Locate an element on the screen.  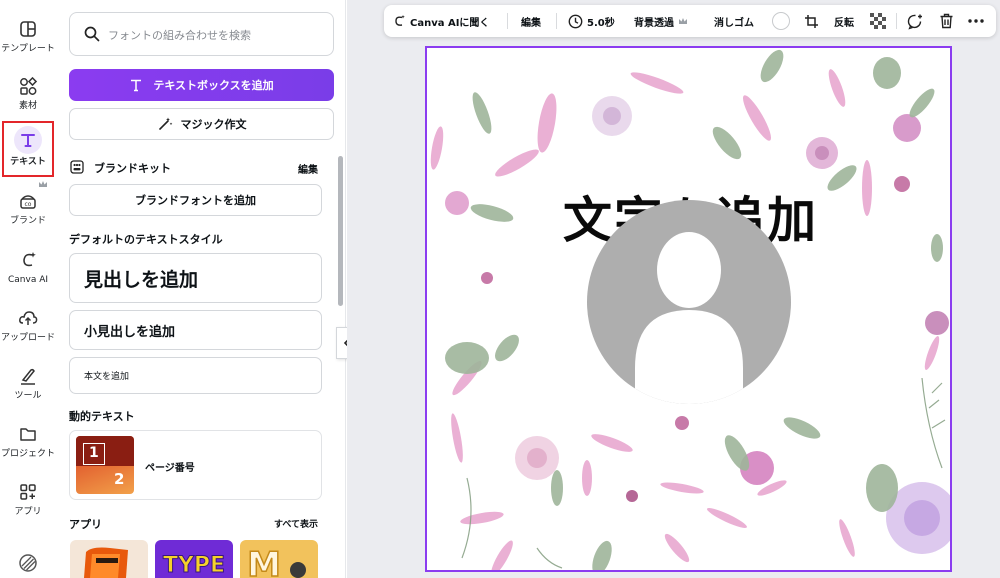
search-input is located at coordinates (215, 35).